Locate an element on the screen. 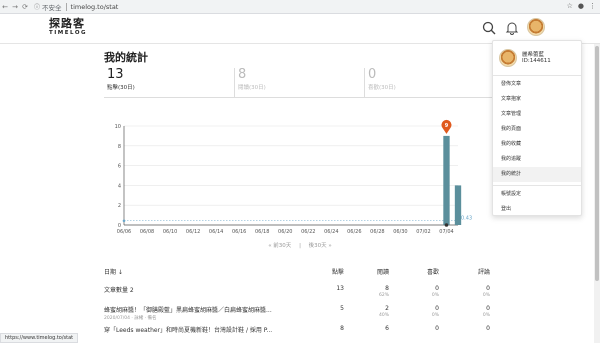 The height and width of the screenshot is (343, 600). page-scrollbar is located at coordinates (597, 193).